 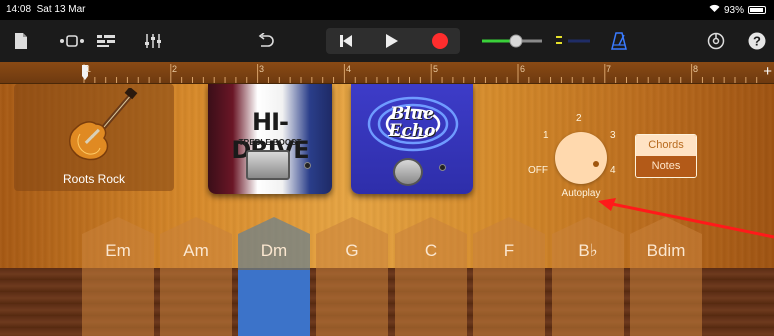 I want to click on pedal-subtitle: TREBLE BOOST, so click(x=270, y=142).